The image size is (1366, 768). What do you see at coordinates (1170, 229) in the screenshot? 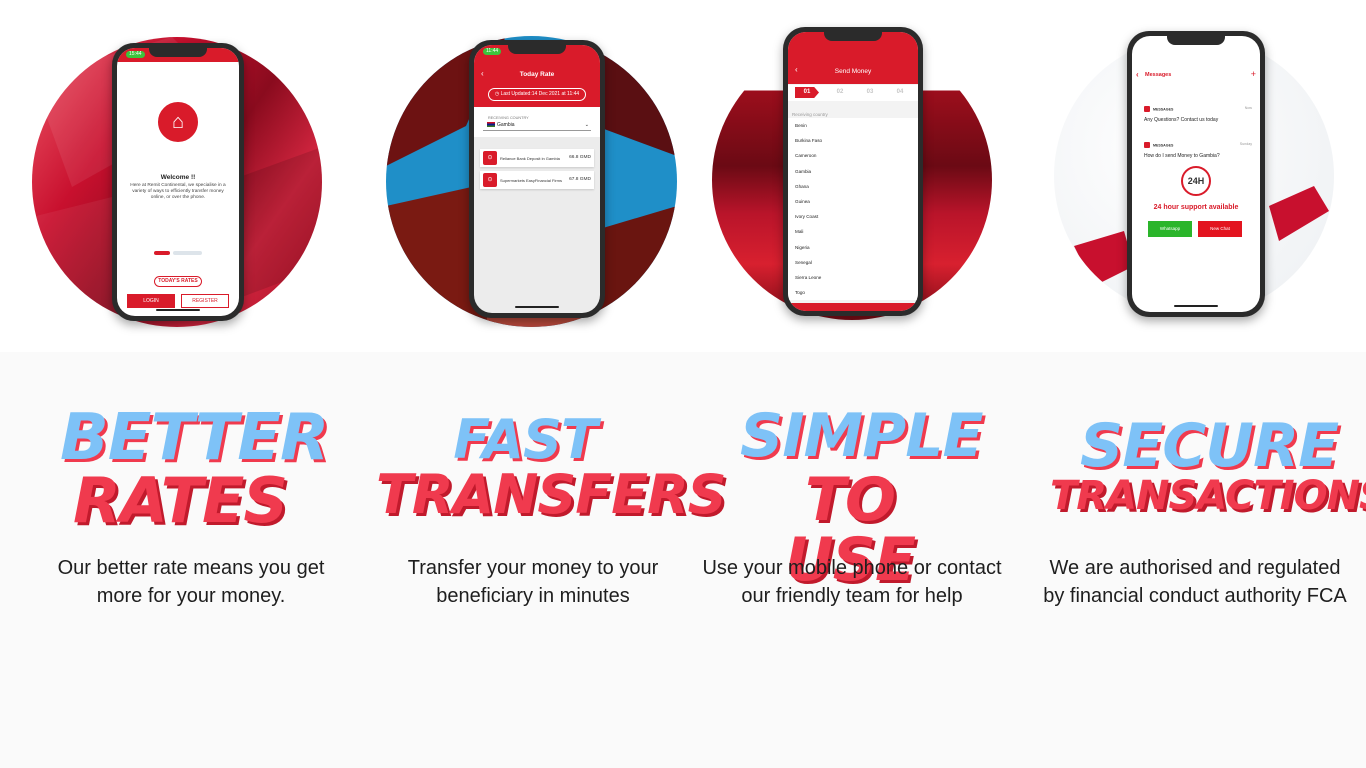
I see `whatsapp-button: Whatsapp` at bounding box center [1170, 229].